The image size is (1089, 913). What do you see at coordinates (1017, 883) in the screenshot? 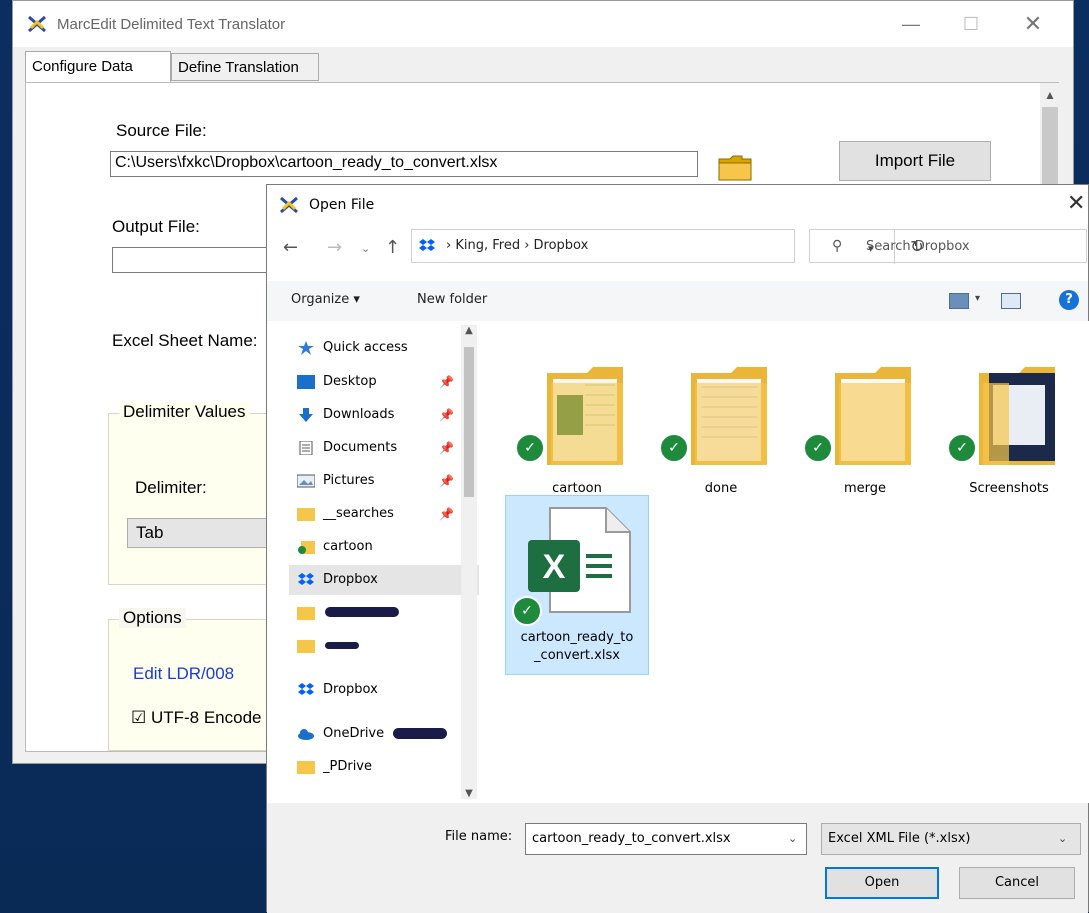
I see `cancel-button: Cancel` at bounding box center [1017, 883].